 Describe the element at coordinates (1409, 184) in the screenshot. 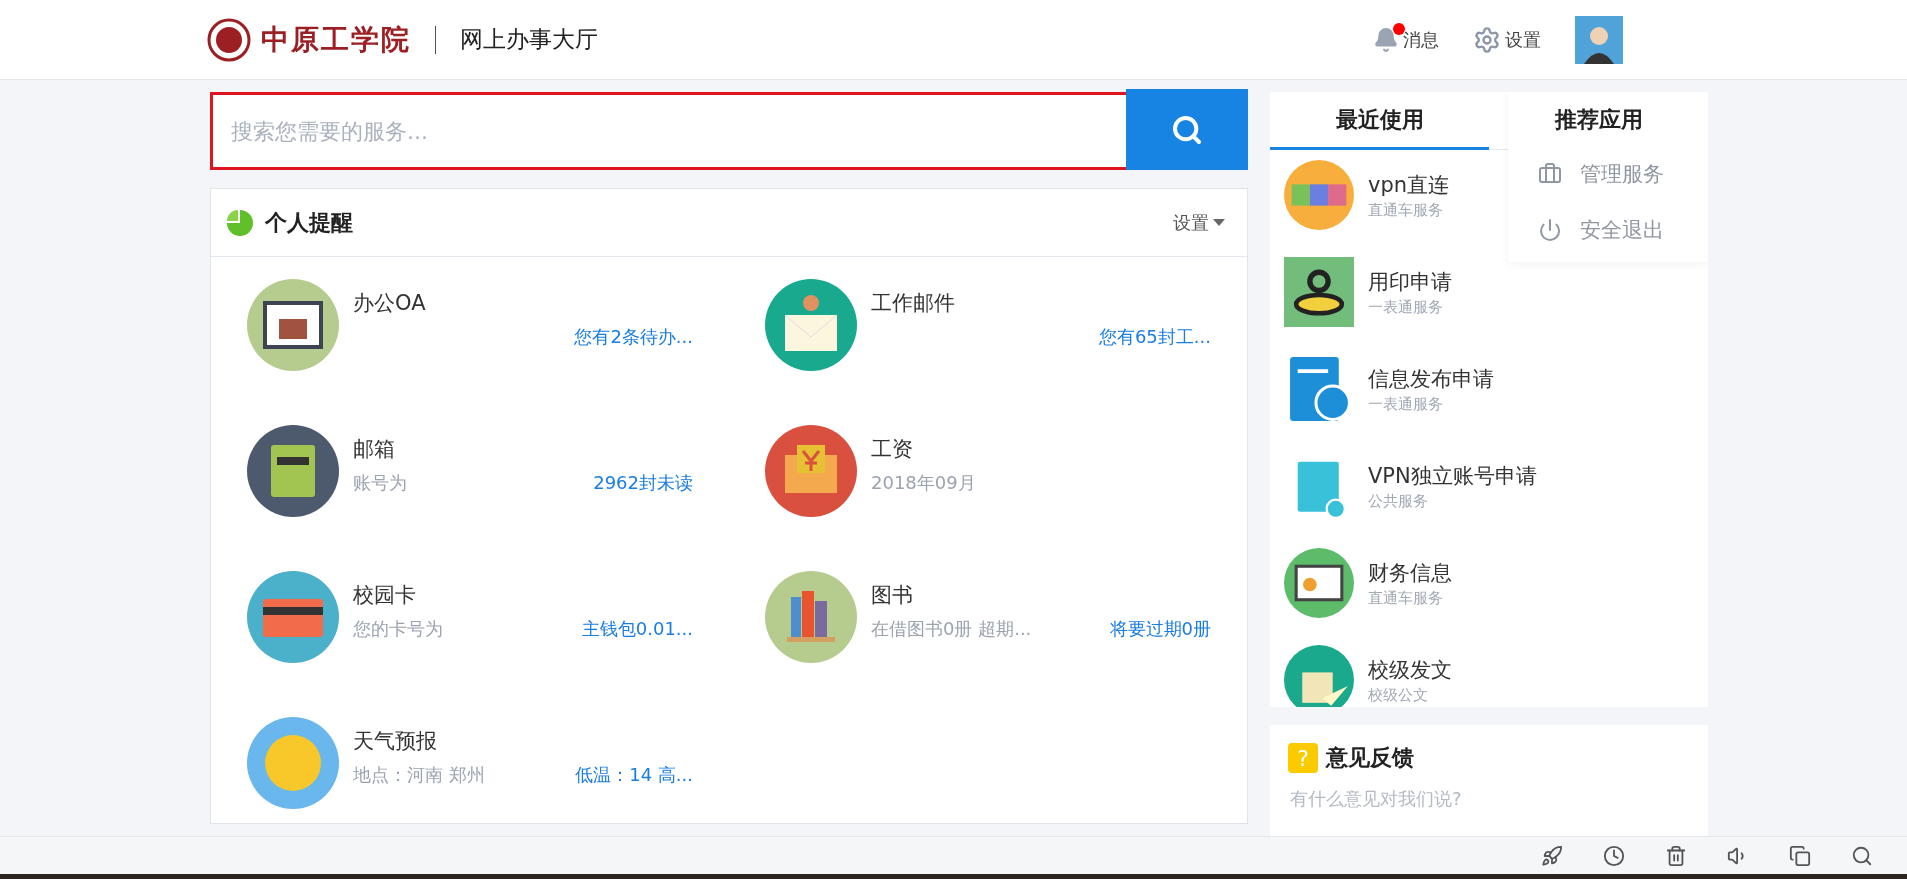

I see `app-name: vpn直连` at that location.